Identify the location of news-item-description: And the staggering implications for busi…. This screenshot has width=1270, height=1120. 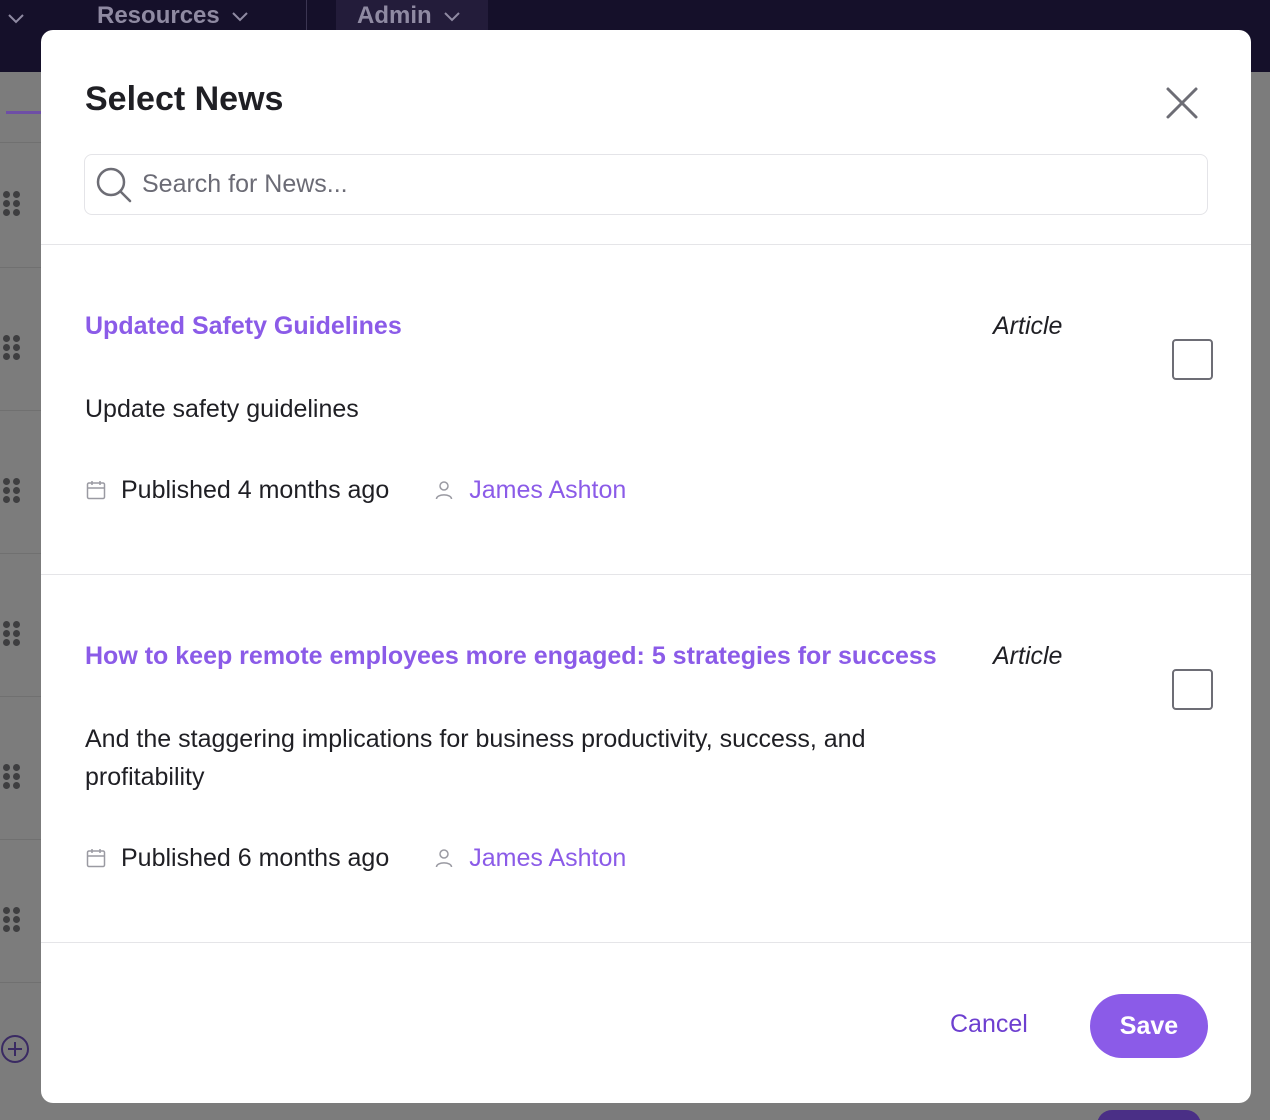
(475, 758).